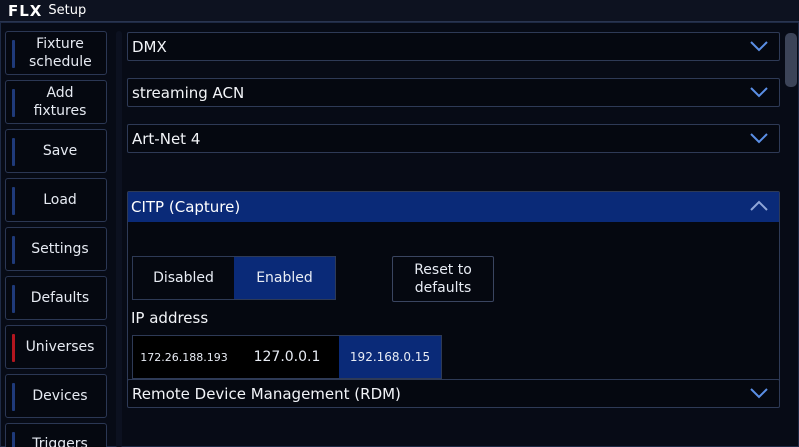 This screenshot has height=447, width=799. I want to click on reset-to-defaults-button: Reset to defaults, so click(443, 279).